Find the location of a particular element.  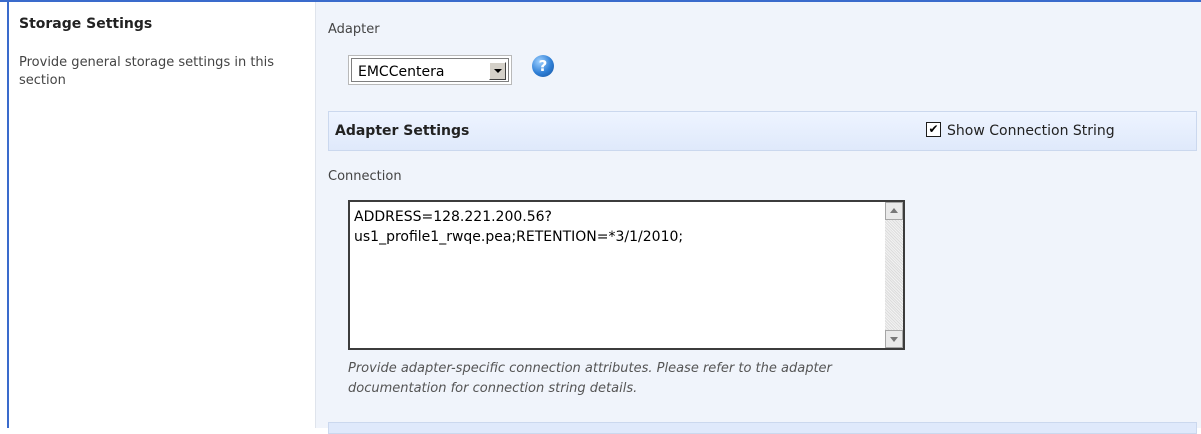

adapter-select-value: EMCCentera is located at coordinates (401, 72).